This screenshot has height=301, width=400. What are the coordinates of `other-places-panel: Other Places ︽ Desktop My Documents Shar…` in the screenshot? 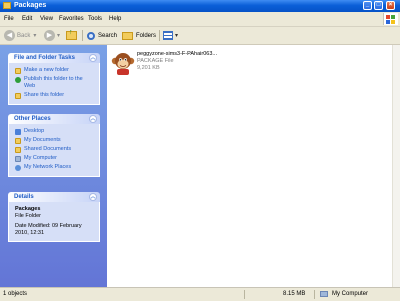 It's located at (54, 145).